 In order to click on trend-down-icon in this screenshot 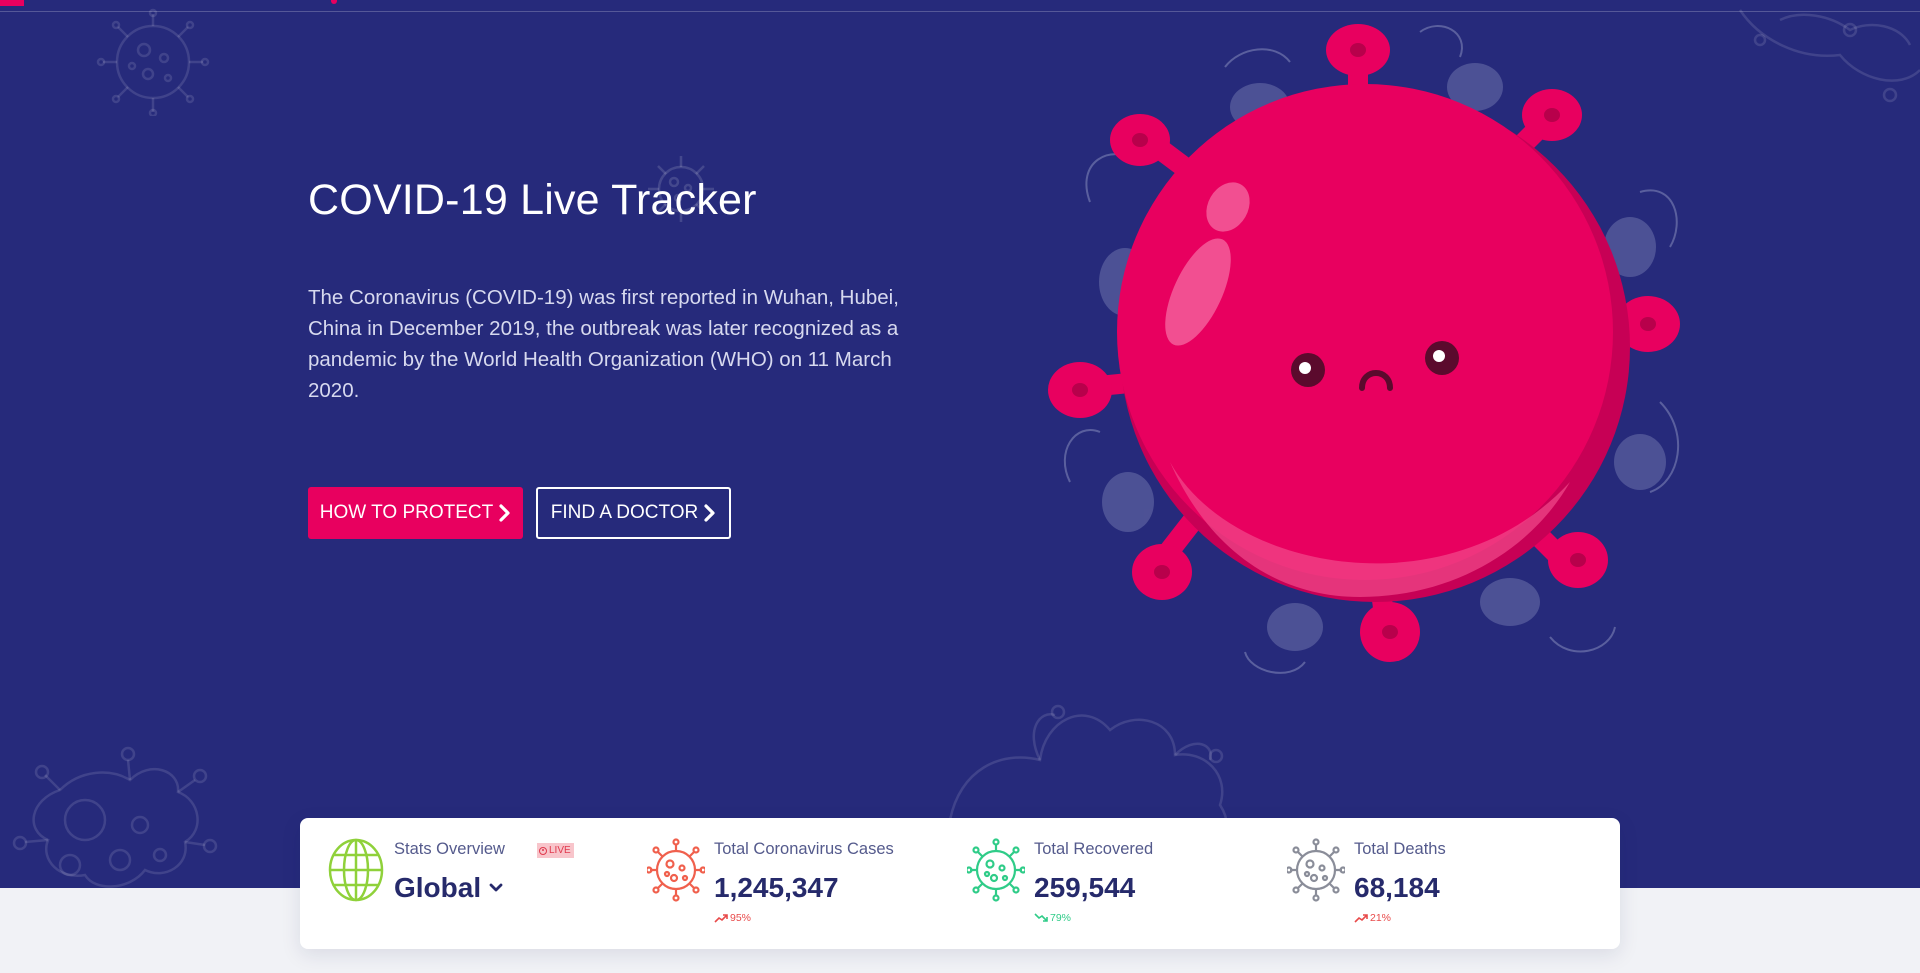, I will do `click(1041, 917)`.